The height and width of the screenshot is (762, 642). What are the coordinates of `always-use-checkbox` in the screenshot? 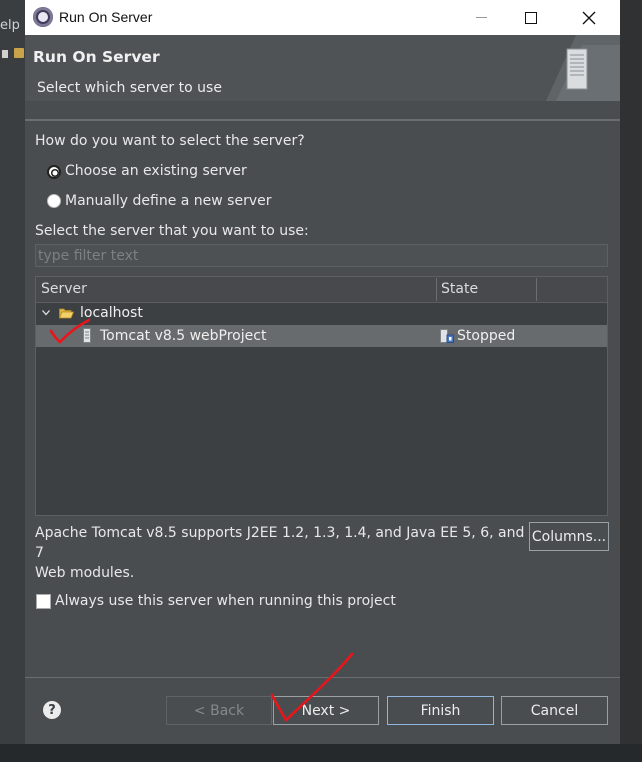 It's located at (43, 601).